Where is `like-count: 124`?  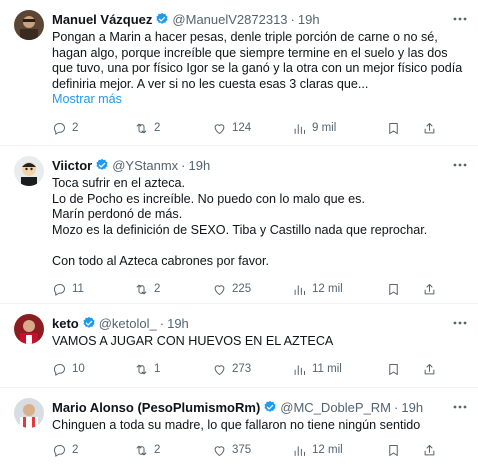 like-count: 124 is located at coordinates (242, 128).